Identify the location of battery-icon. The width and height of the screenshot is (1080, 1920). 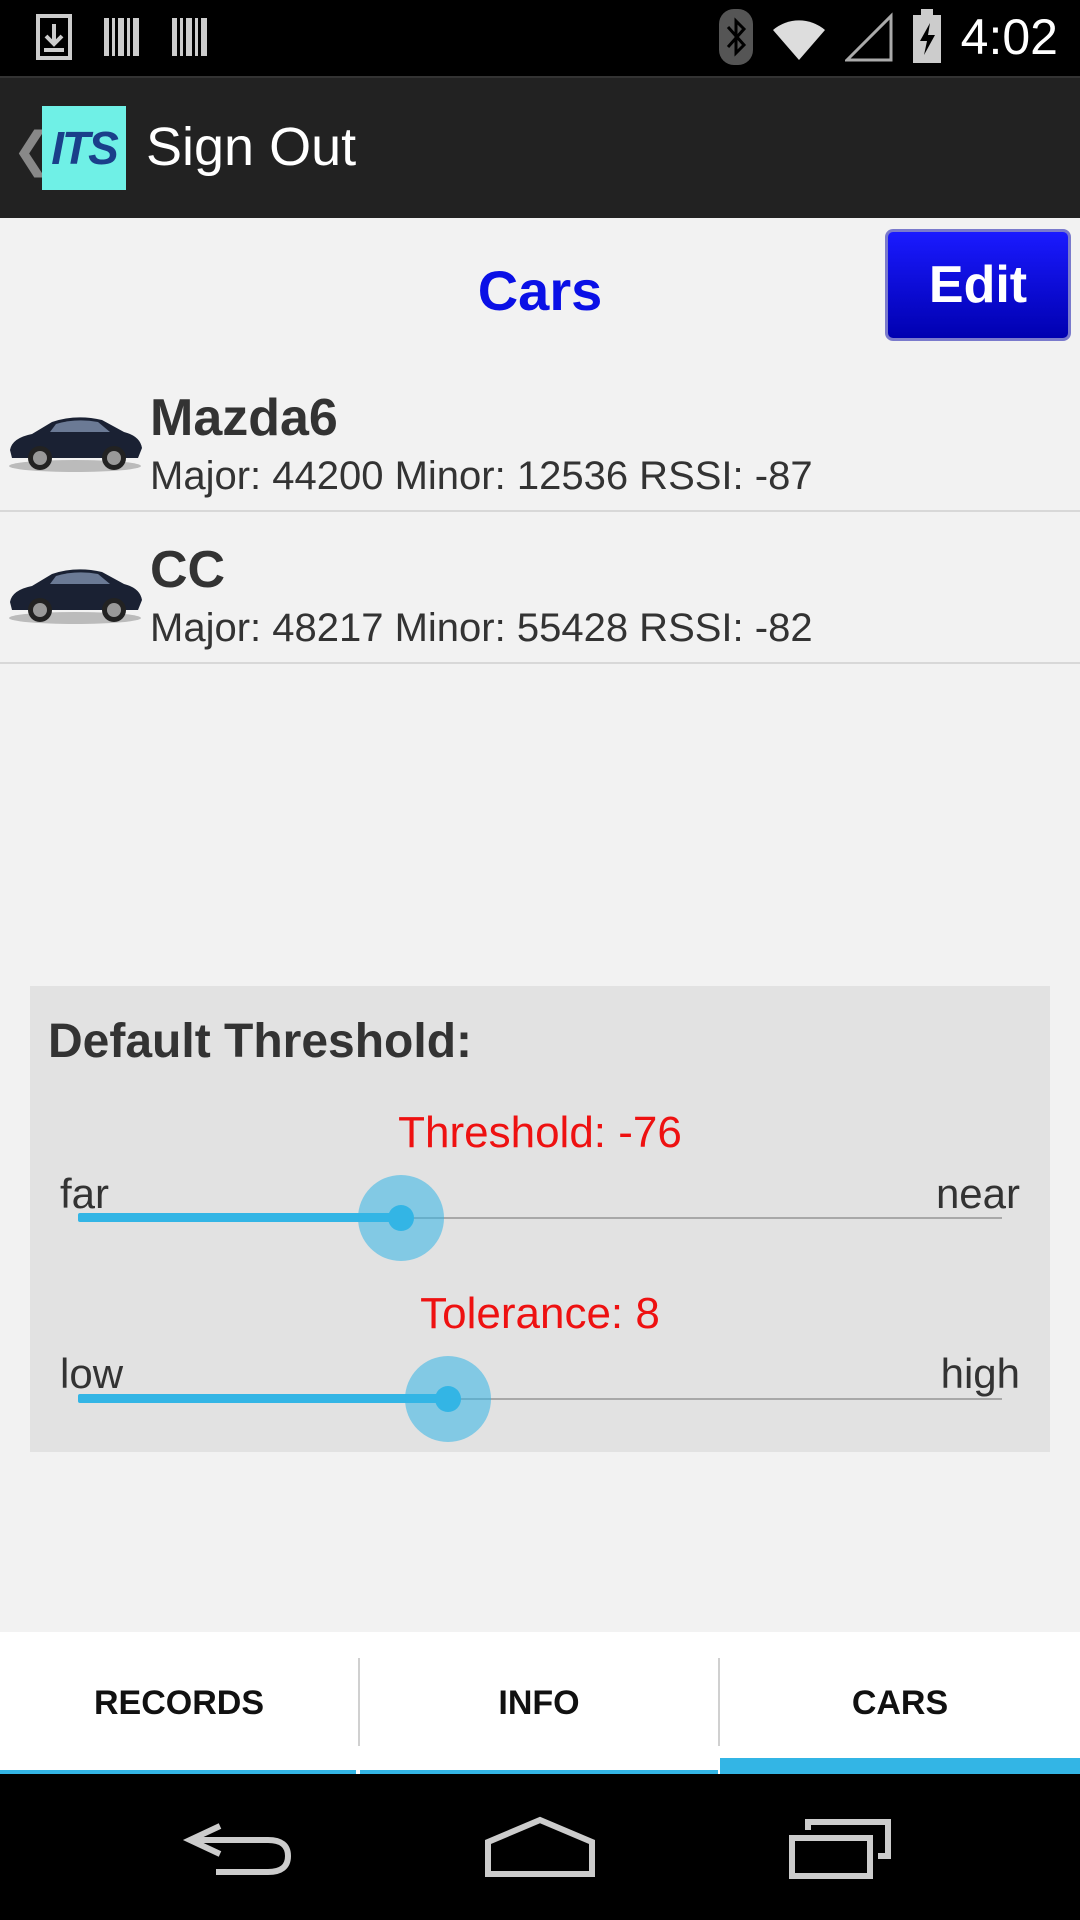
(926, 36).